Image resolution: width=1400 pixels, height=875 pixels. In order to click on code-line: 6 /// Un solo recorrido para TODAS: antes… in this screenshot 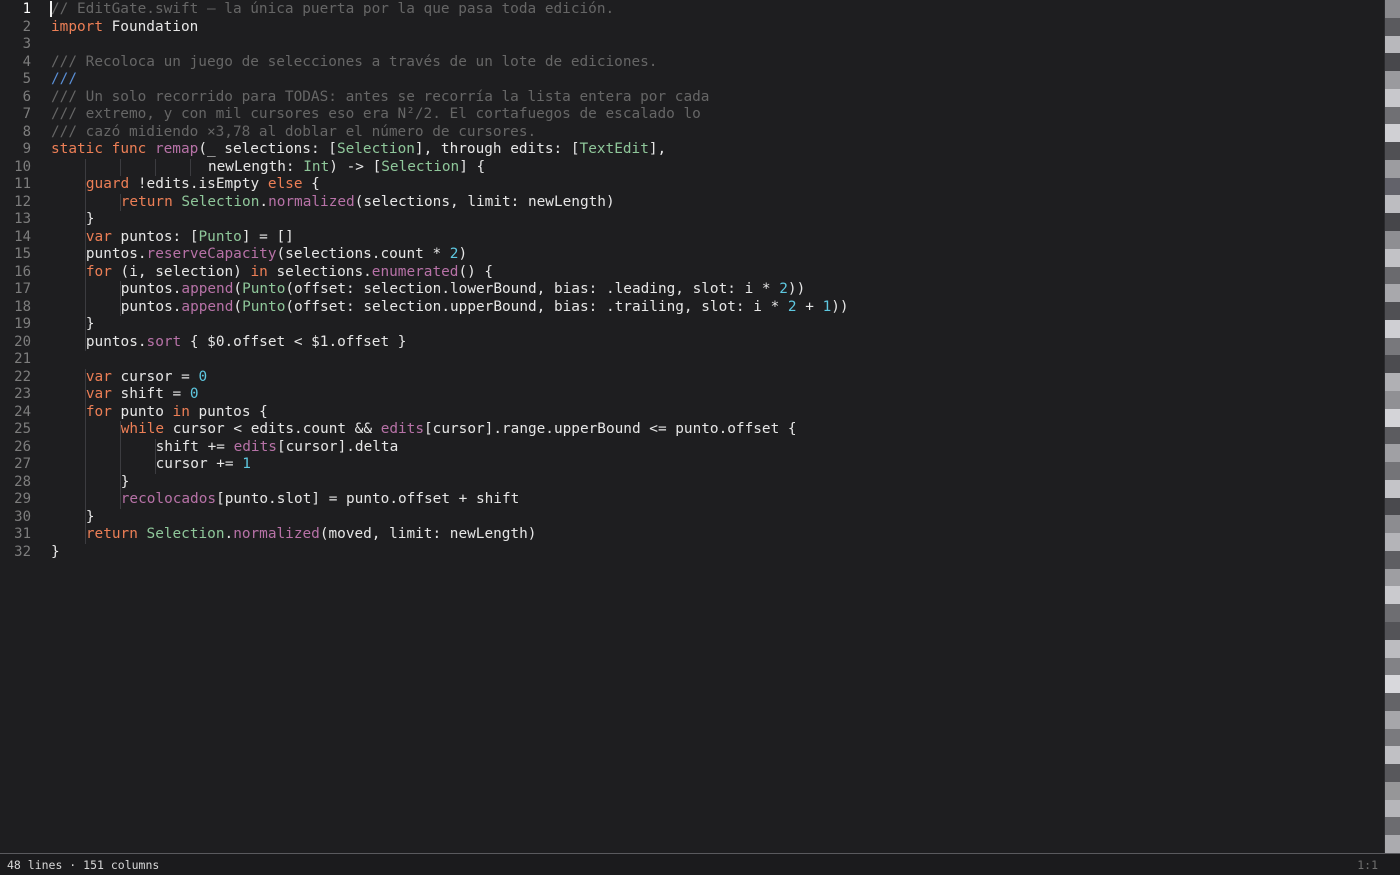, I will do `click(692, 98)`.